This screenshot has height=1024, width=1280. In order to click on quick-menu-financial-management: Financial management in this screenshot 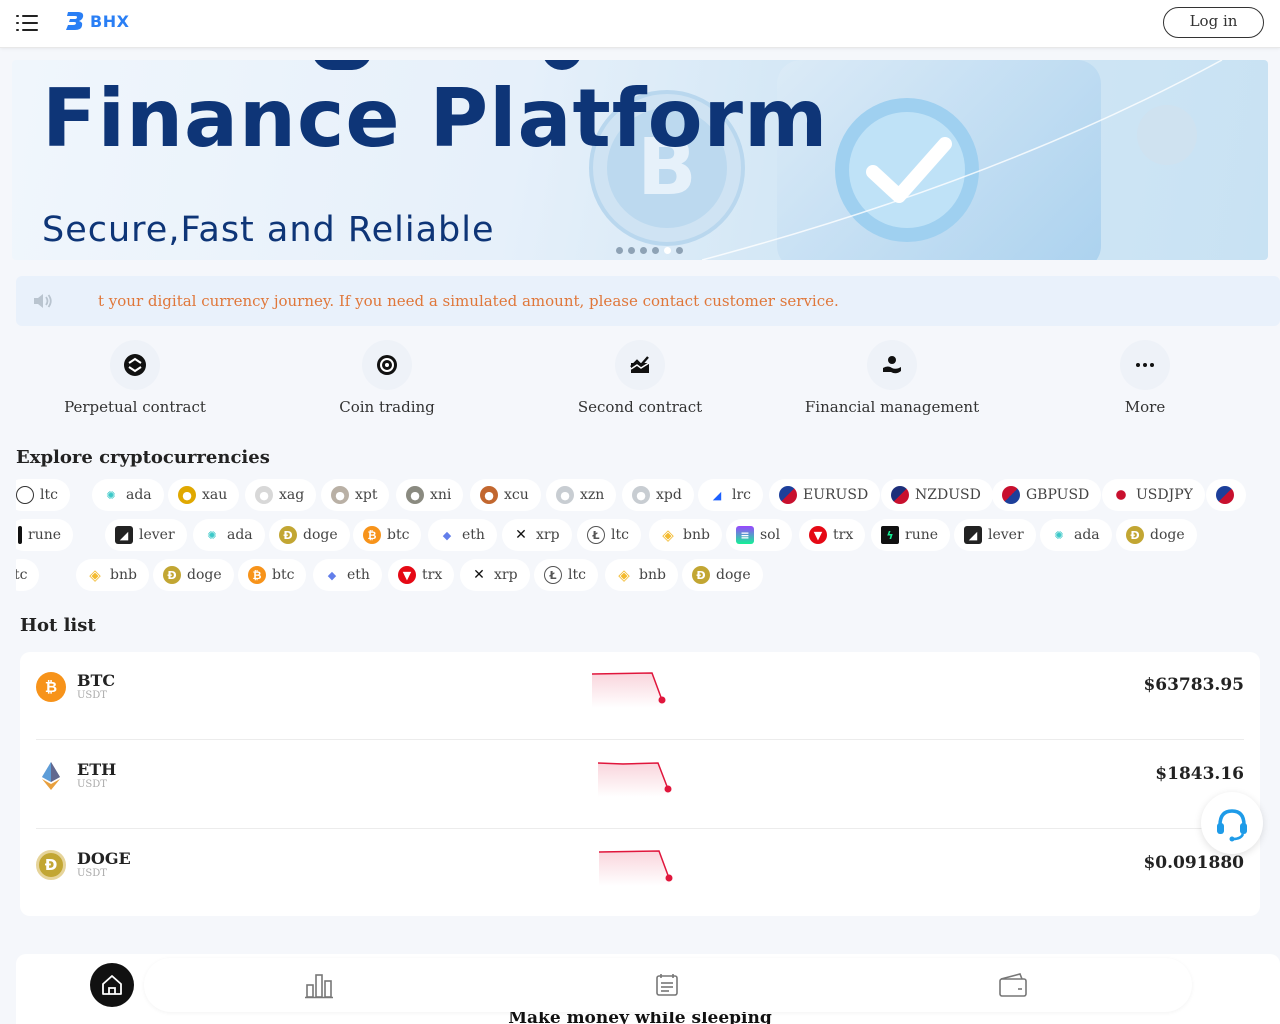, I will do `click(892, 378)`.